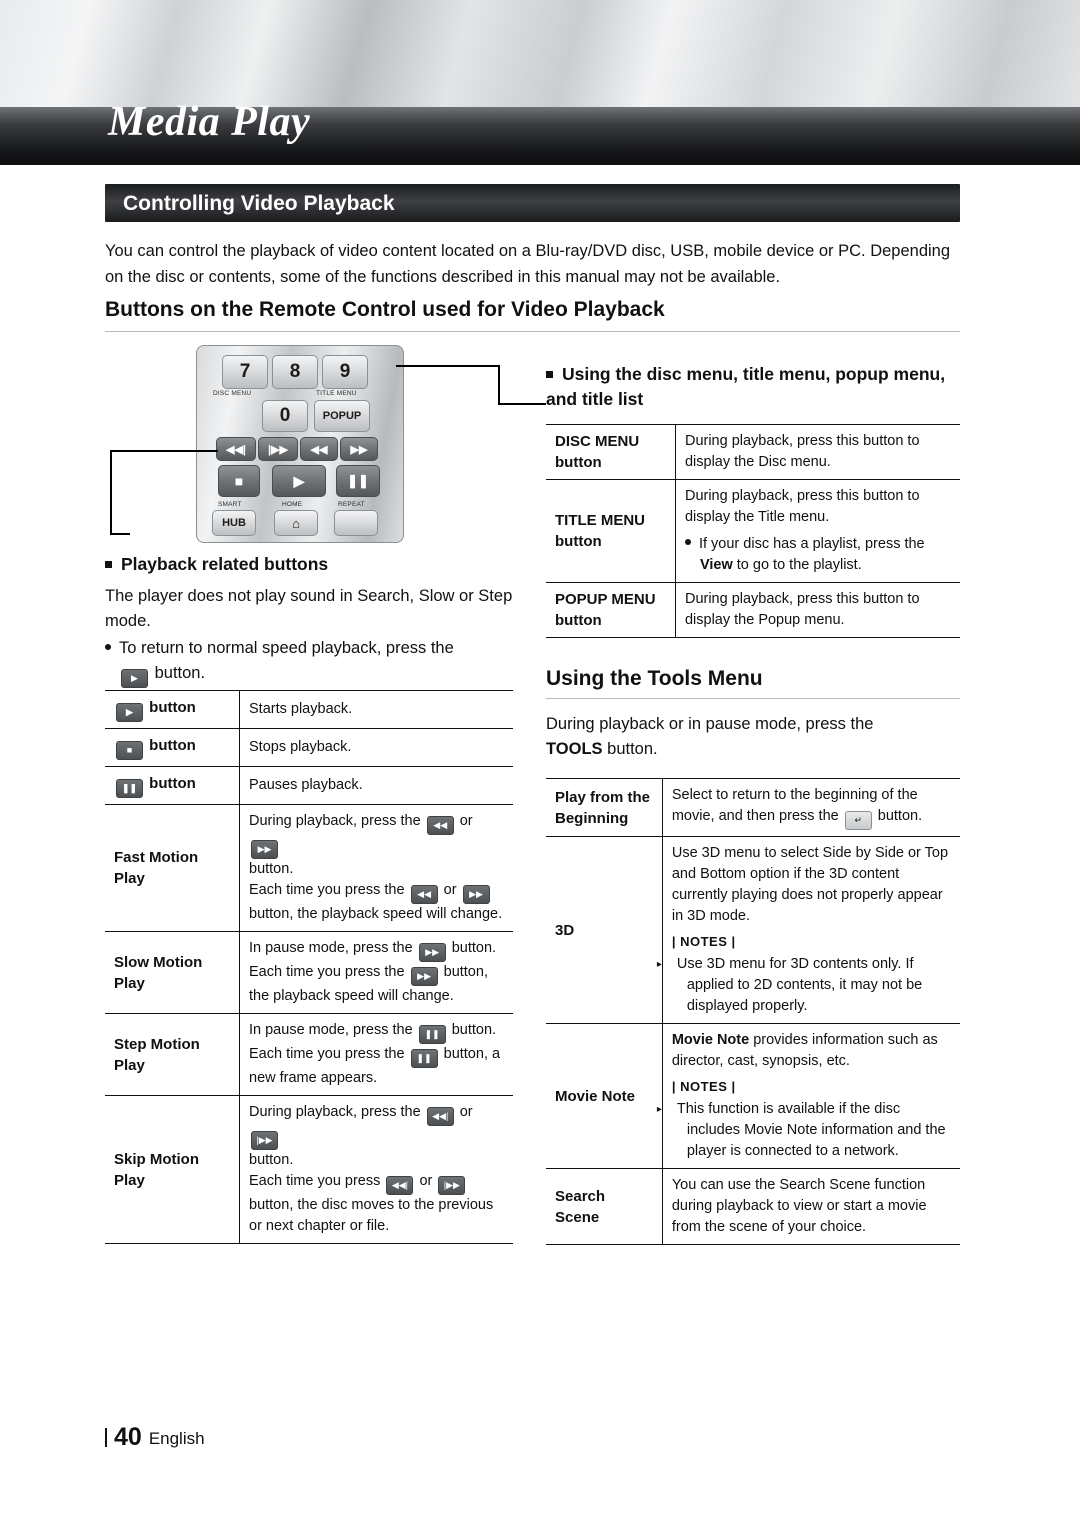 The image size is (1080, 1514). Describe the element at coordinates (448, 366) in the screenshot. I see `connector-line-top` at that location.